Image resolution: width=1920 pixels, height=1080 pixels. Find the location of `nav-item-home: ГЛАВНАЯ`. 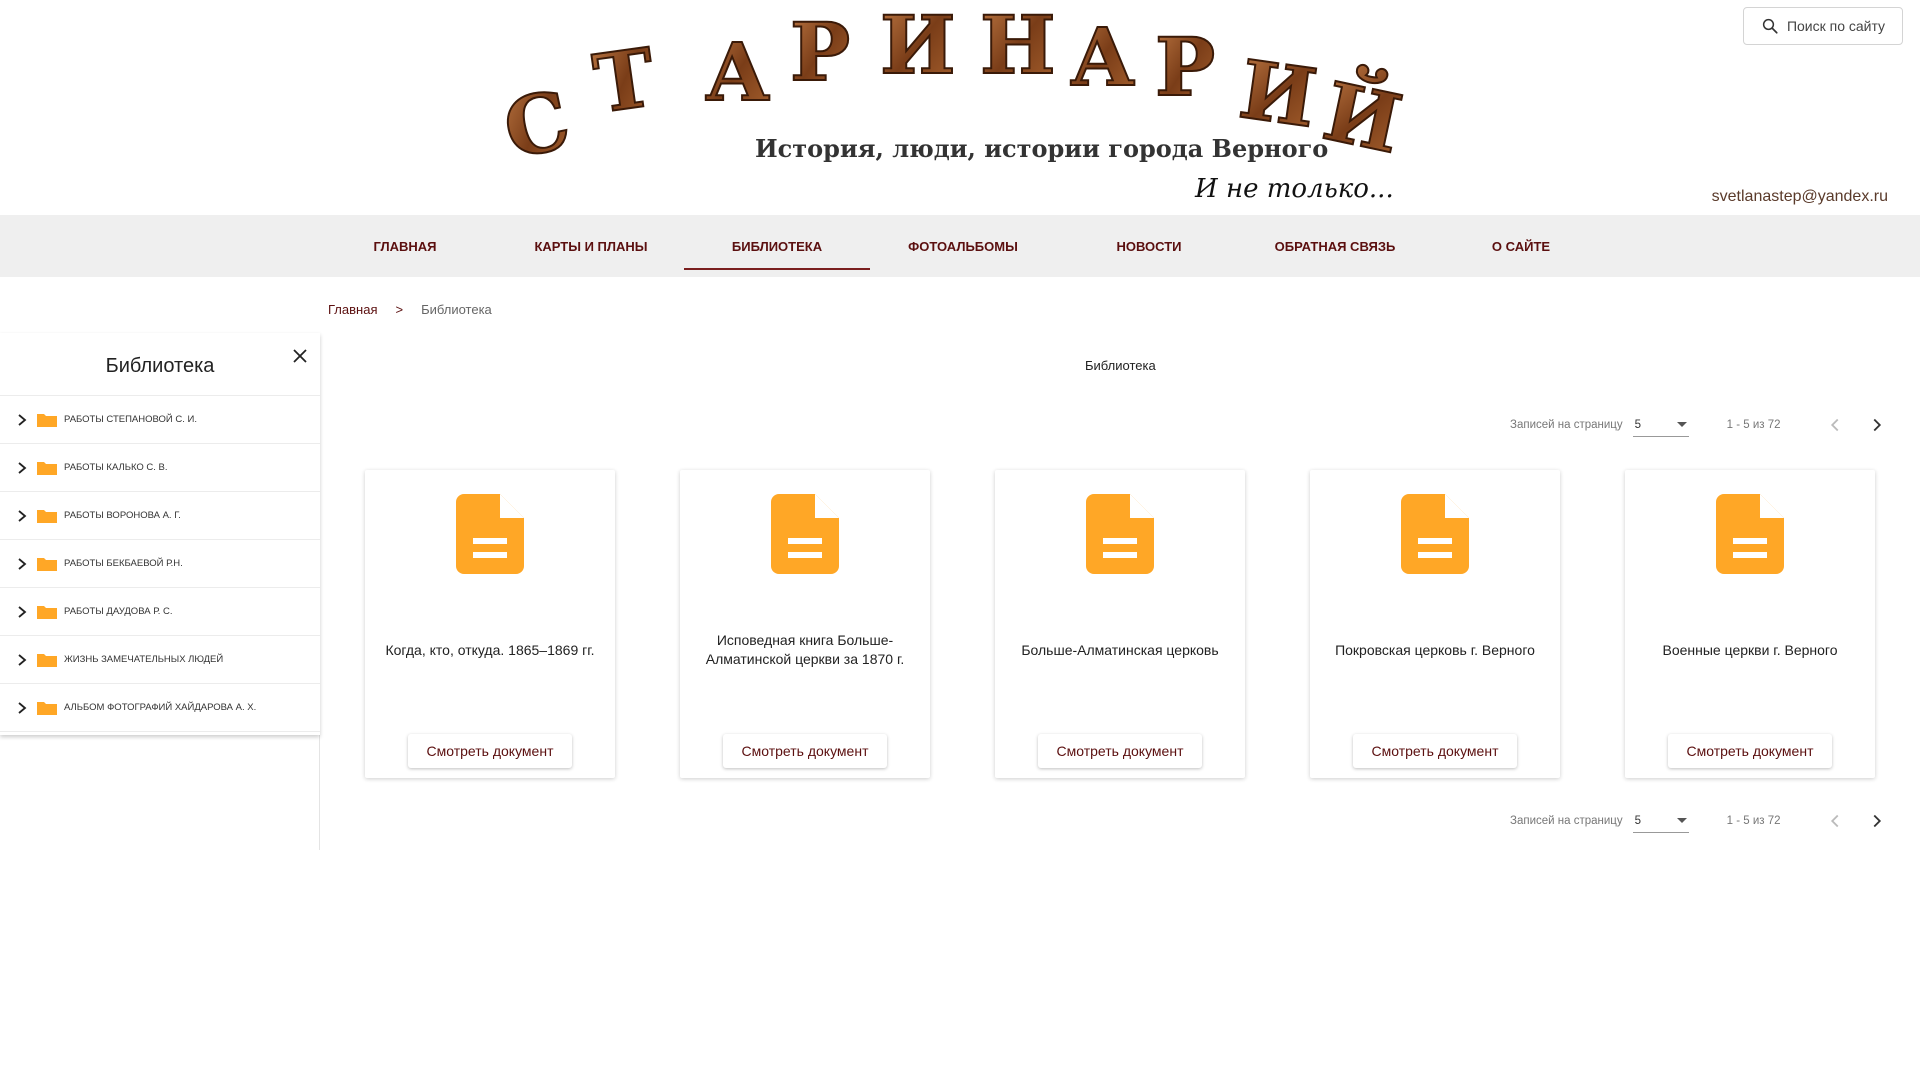

nav-item-home: ГЛАВНАЯ is located at coordinates (405, 246).